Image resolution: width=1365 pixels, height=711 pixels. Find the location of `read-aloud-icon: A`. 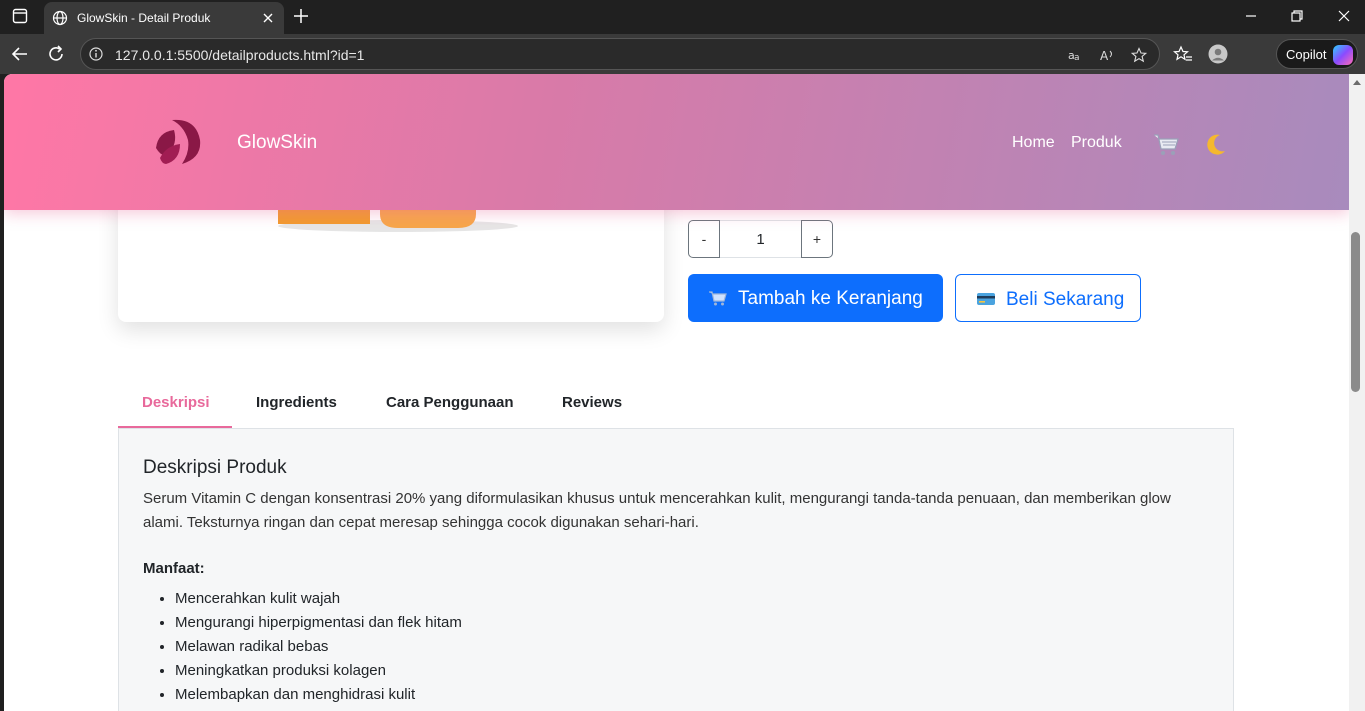

read-aloud-icon: A is located at coordinates (1107, 55).